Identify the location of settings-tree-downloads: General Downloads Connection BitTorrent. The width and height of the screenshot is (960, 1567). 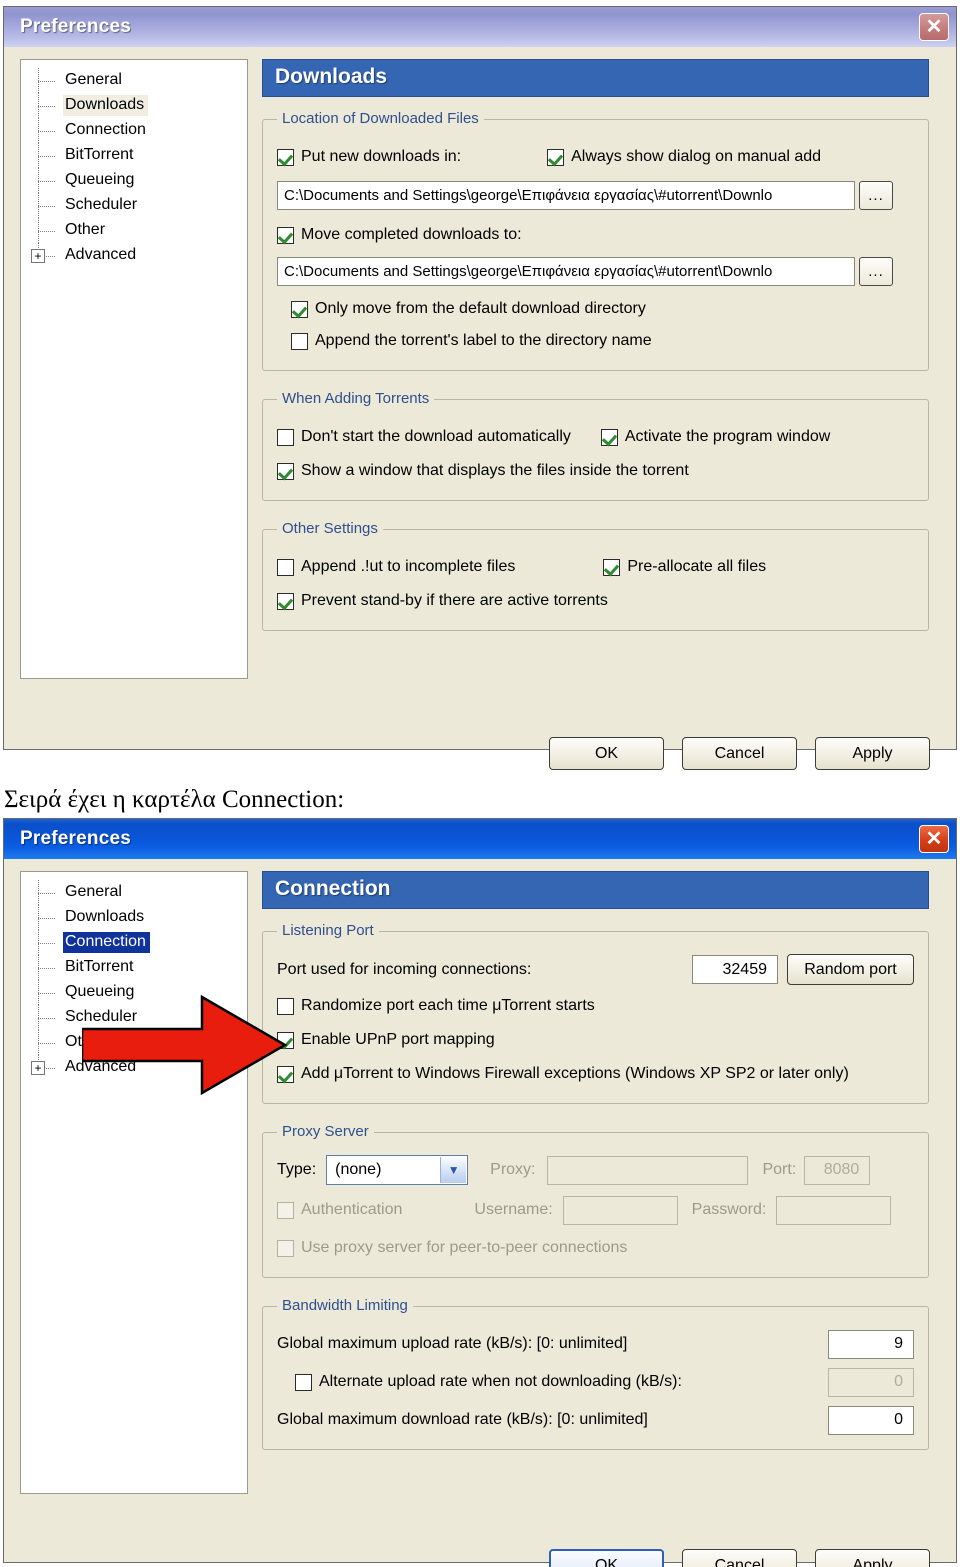
(134, 369).